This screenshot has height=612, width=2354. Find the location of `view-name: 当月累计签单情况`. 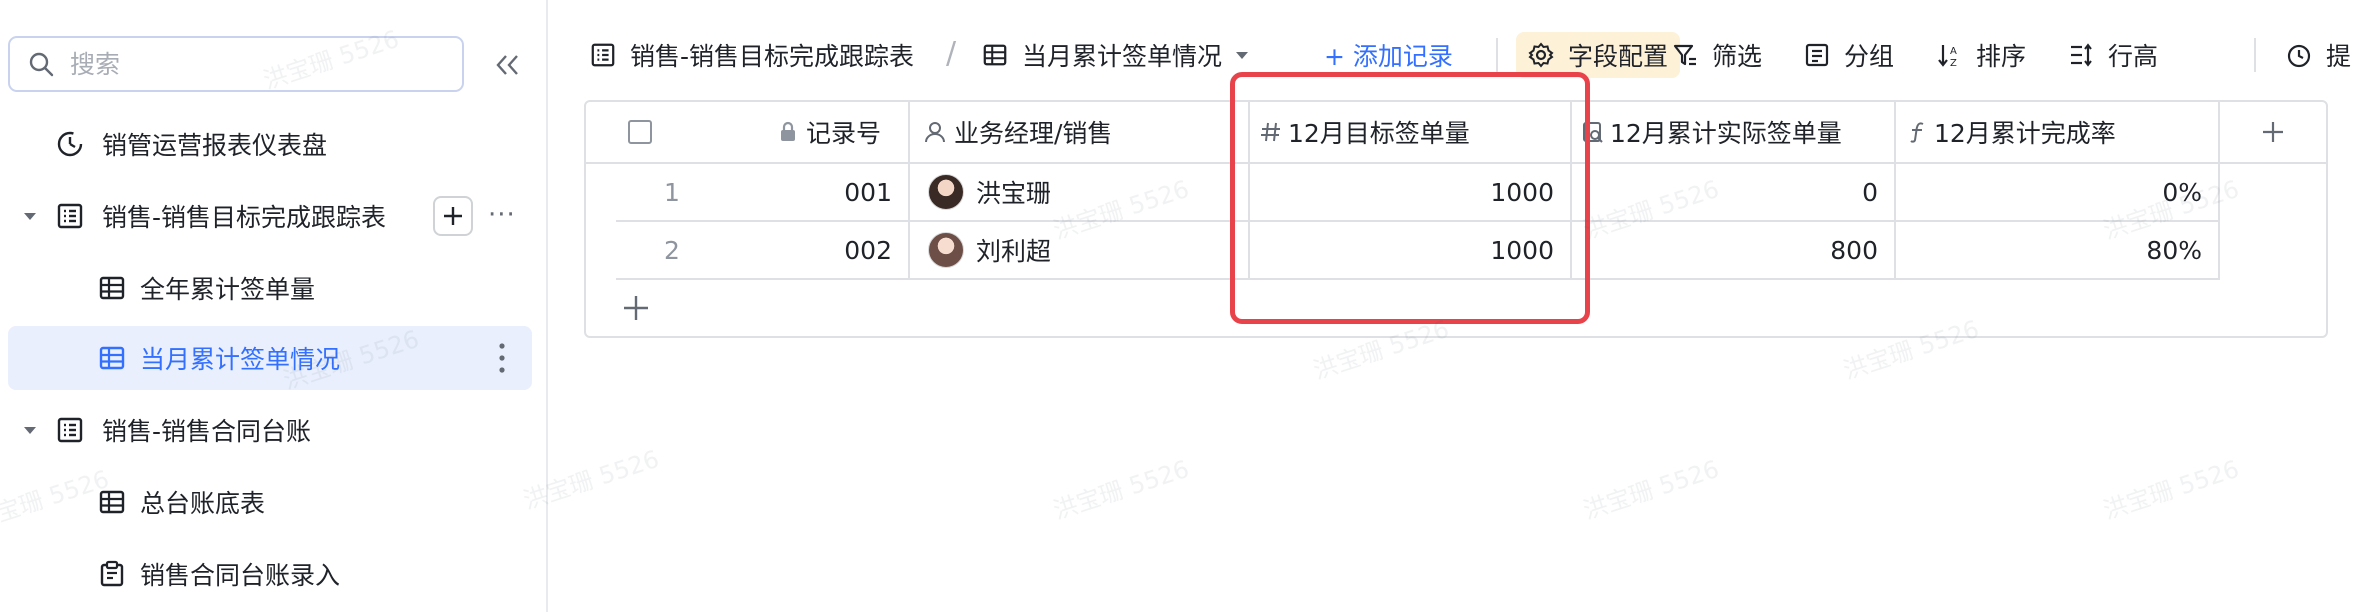

view-name: 当月累计签单情况 is located at coordinates (1122, 56).